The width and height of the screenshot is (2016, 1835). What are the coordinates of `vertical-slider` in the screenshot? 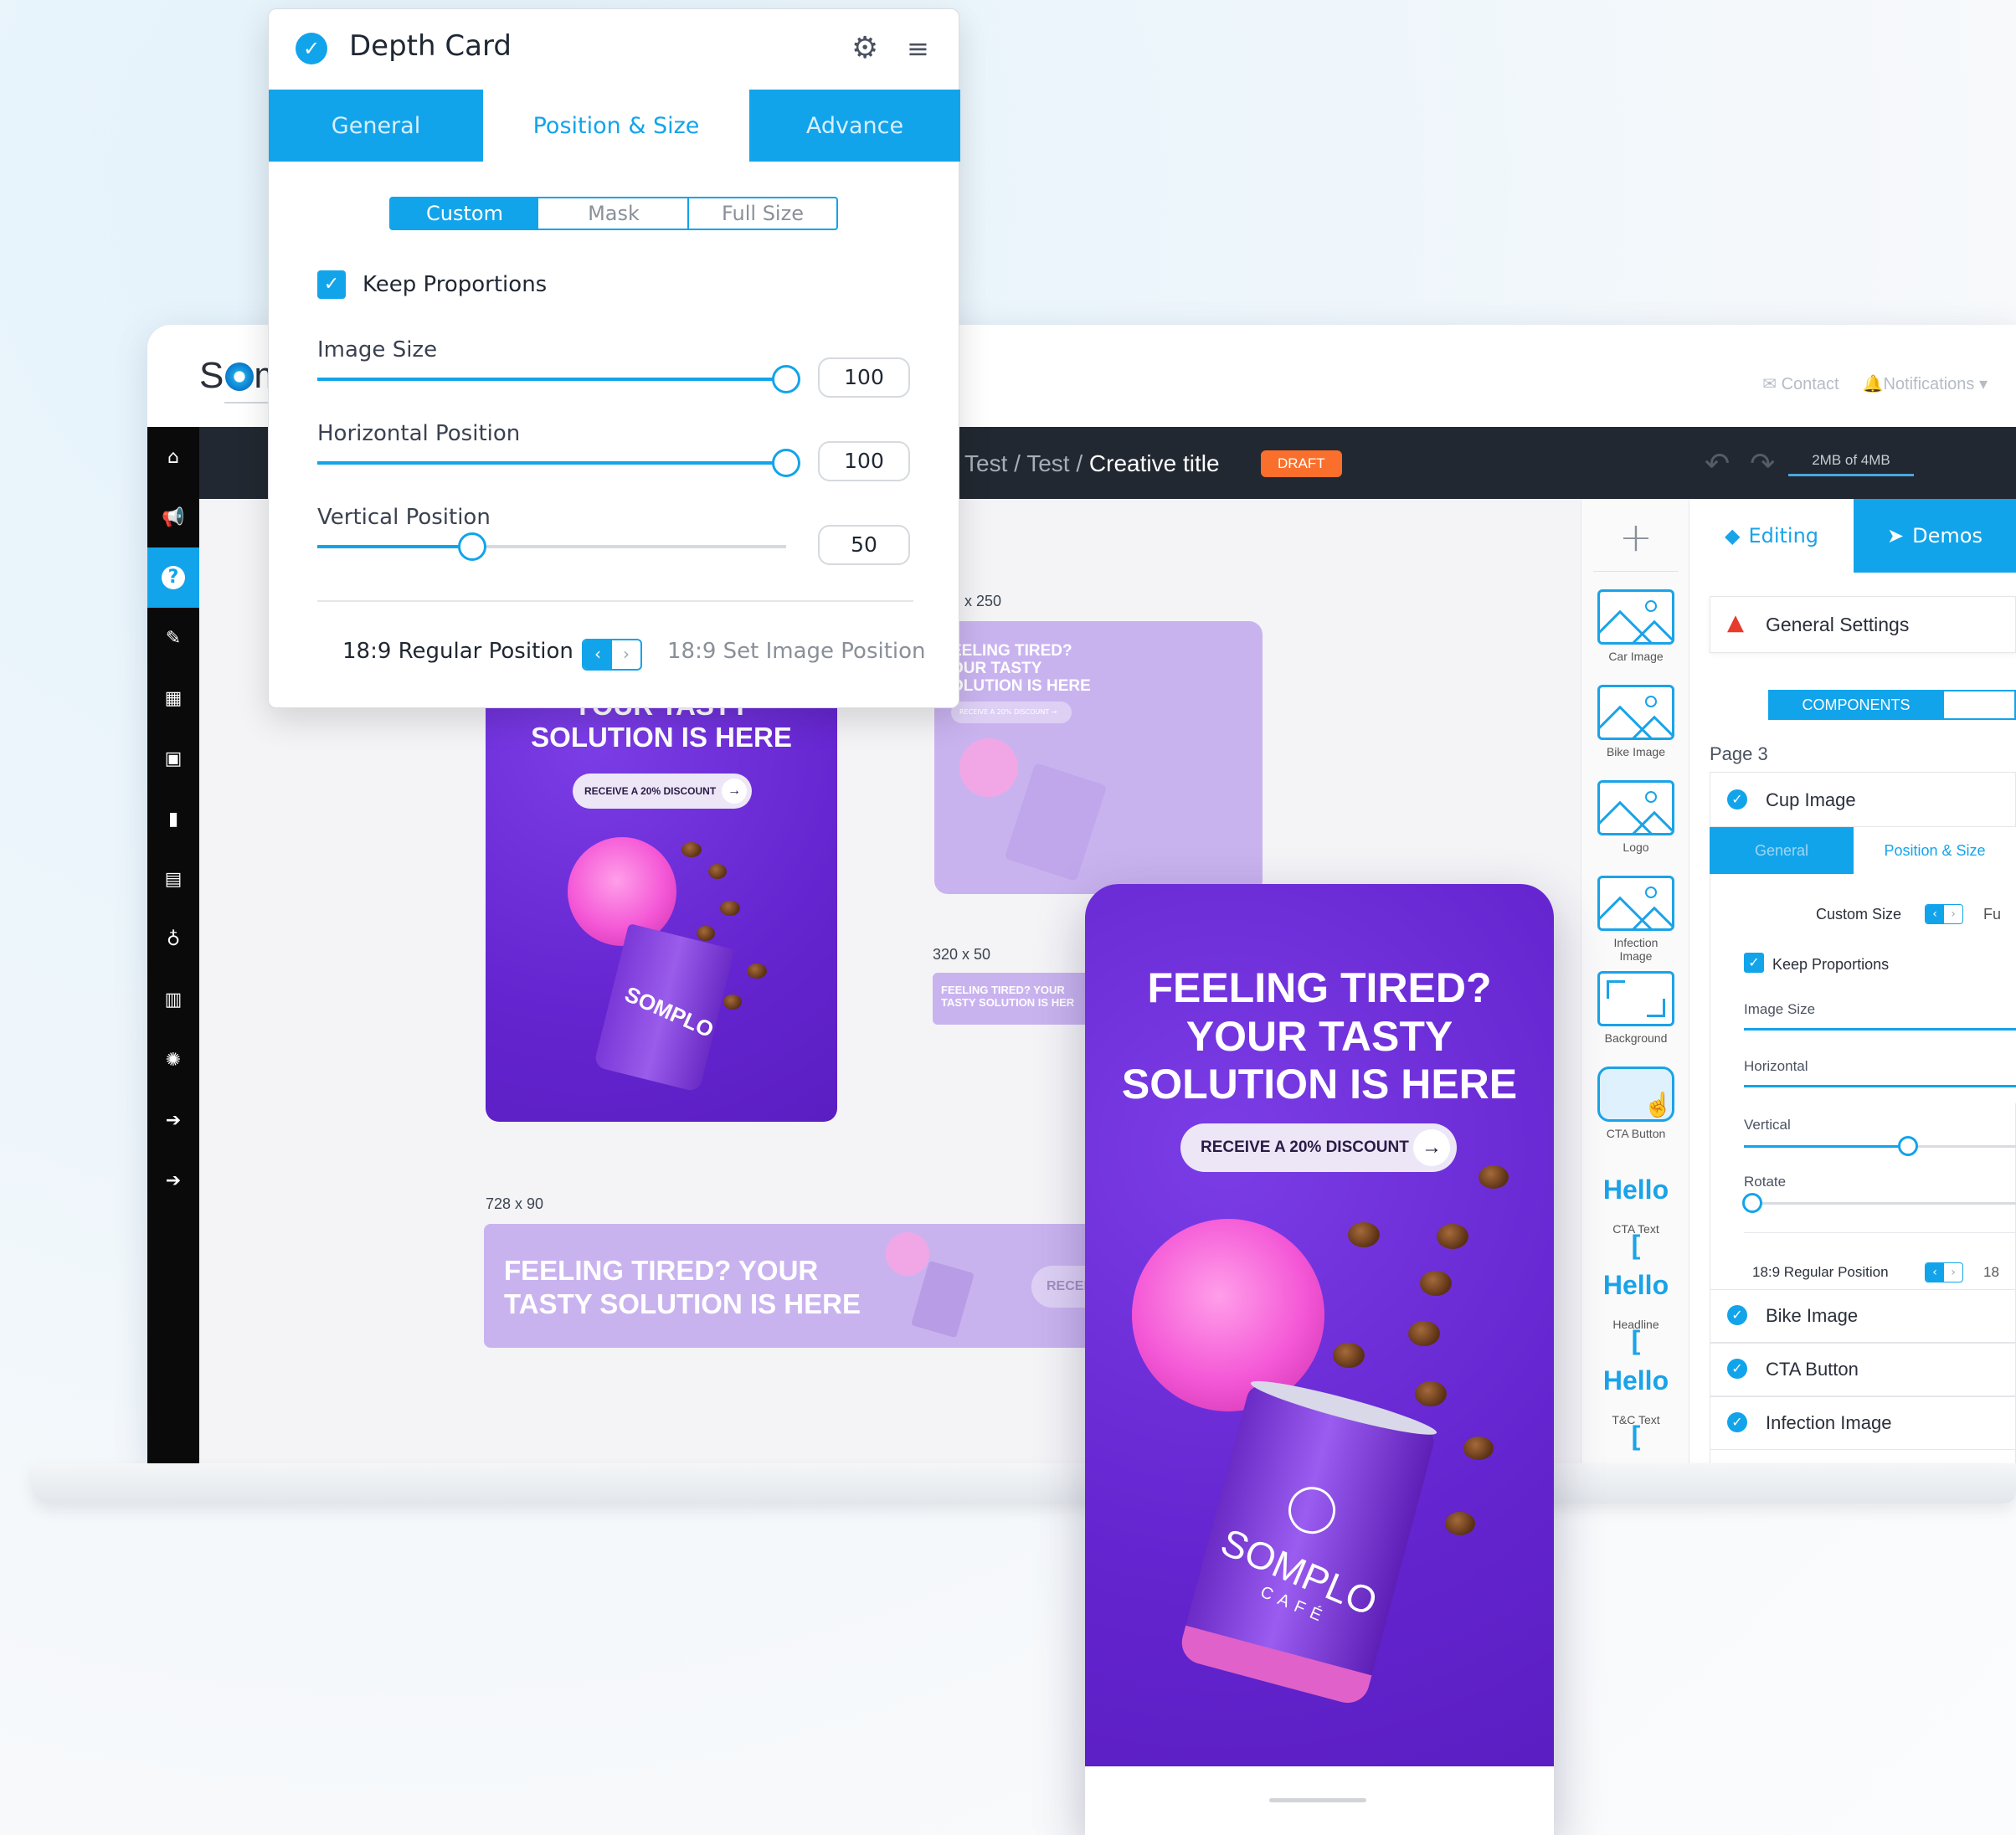 It's located at (1880, 1146).